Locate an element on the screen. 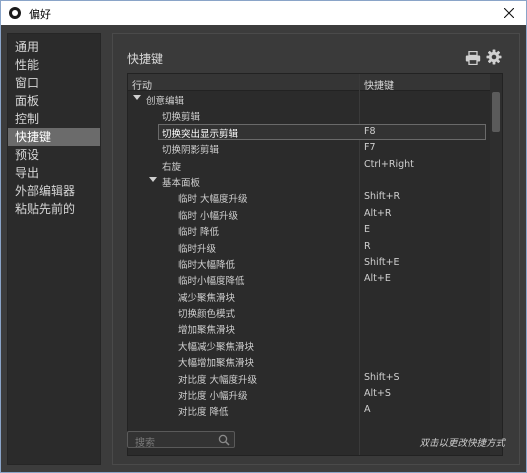 Image resolution: width=527 pixels, height=473 pixels. table-row: 切换阴影剪辑 F7 is located at coordinates (309, 148).